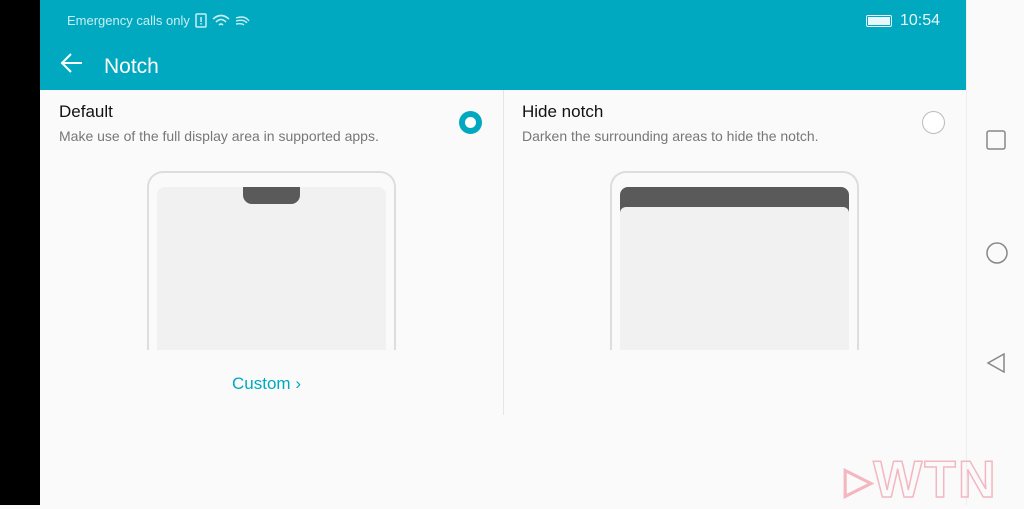 The width and height of the screenshot is (1024, 509). What do you see at coordinates (221, 20) in the screenshot?
I see `wifi-icon` at bounding box center [221, 20].